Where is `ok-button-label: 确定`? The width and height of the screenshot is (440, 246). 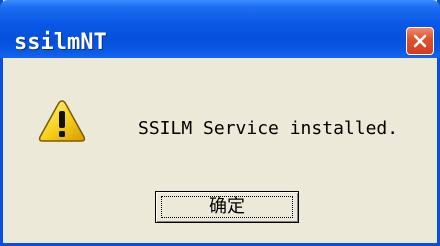 ok-button-label: 确定 is located at coordinates (227, 206).